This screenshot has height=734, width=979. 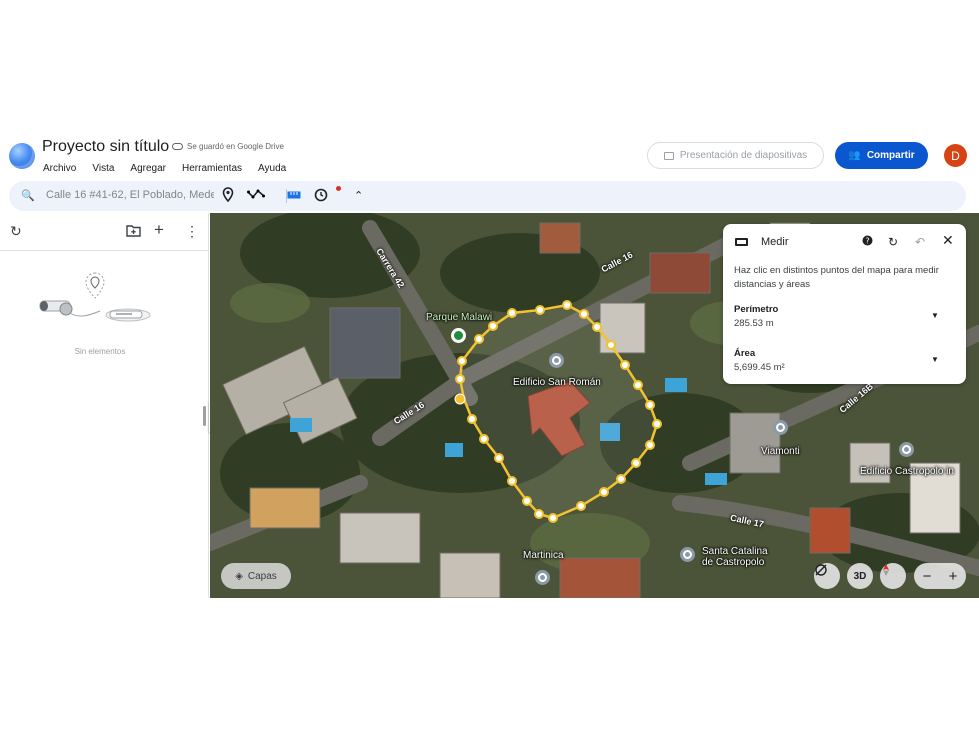 I want to click on place-label-castropolo: Edificio Castropolo in, so click(x=907, y=471).